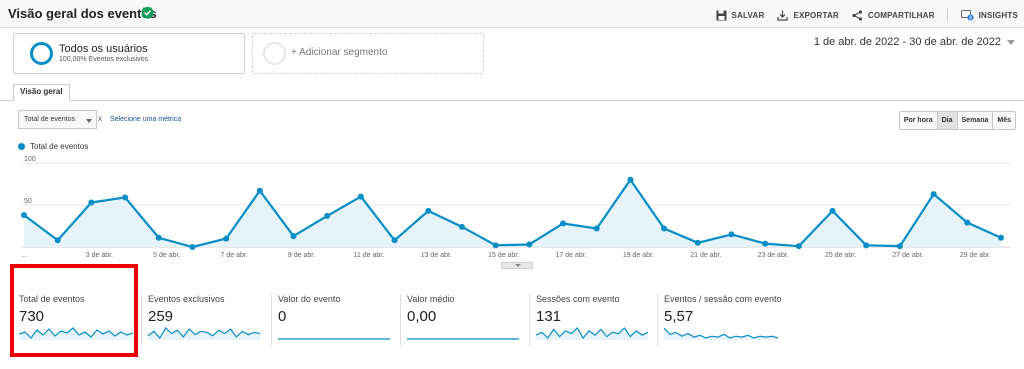 The image size is (1024, 369). I want to click on chart-legend: Total de eventos, so click(53, 146).